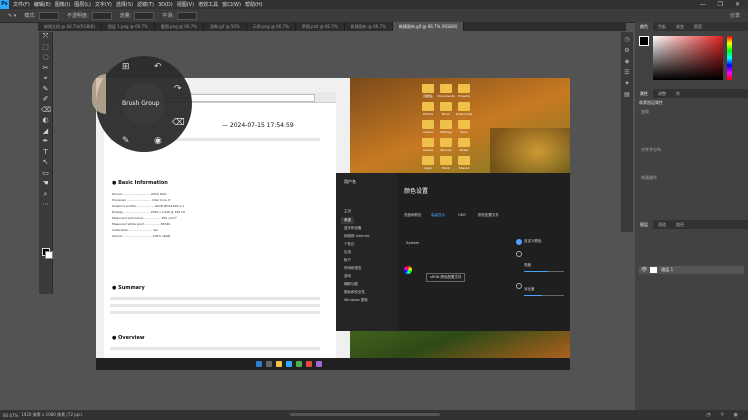 The height and width of the screenshot is (420, 748). I want to click on horizontal-scrollbar, so click(365, 414).